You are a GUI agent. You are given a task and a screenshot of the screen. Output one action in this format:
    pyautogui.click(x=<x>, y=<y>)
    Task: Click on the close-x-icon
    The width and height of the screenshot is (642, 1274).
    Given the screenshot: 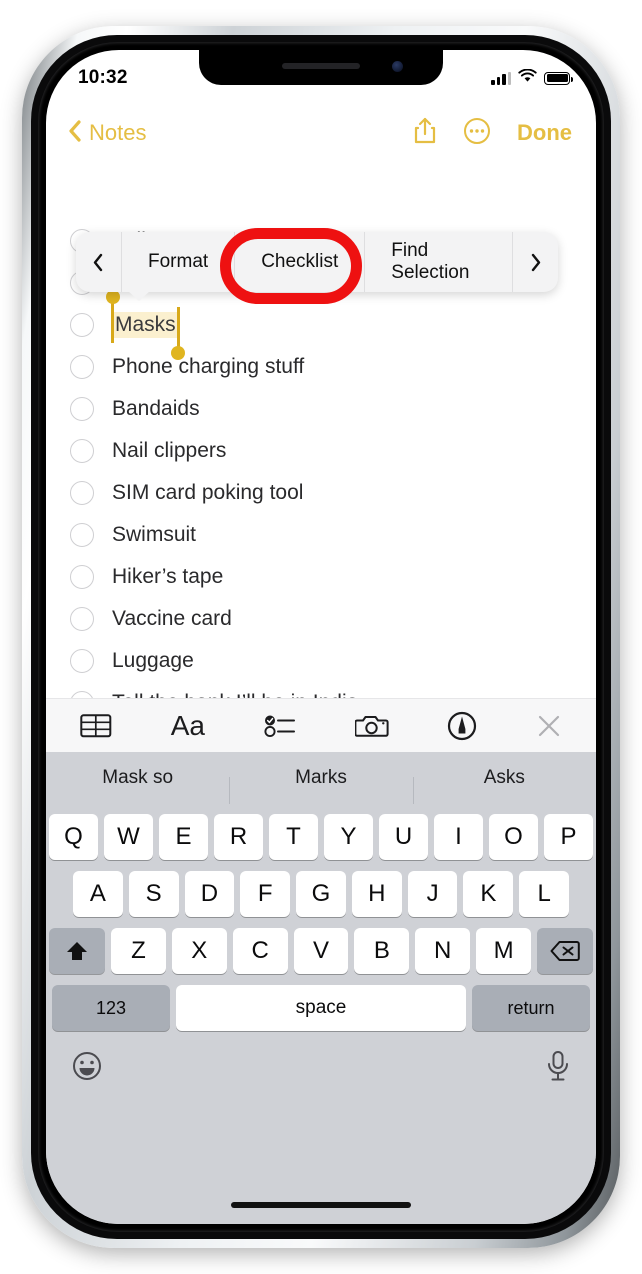 What is the action you would take?
    pyautogui.click(x=549, y=726)
    